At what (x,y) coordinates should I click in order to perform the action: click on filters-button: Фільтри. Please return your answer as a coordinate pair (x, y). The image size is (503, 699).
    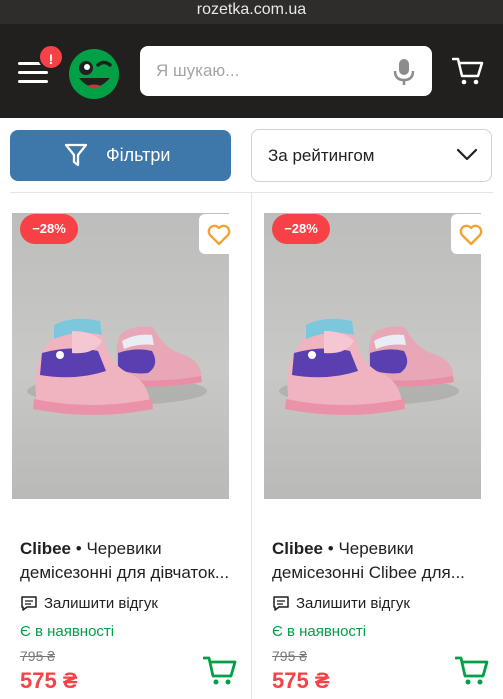
    Looking at the image, I should click on (120, 155).